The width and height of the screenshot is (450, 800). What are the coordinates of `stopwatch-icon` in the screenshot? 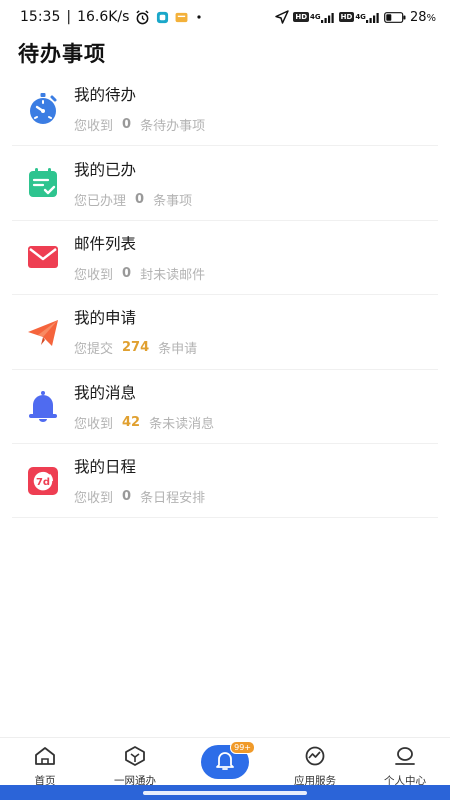 It's located at (43, 109).